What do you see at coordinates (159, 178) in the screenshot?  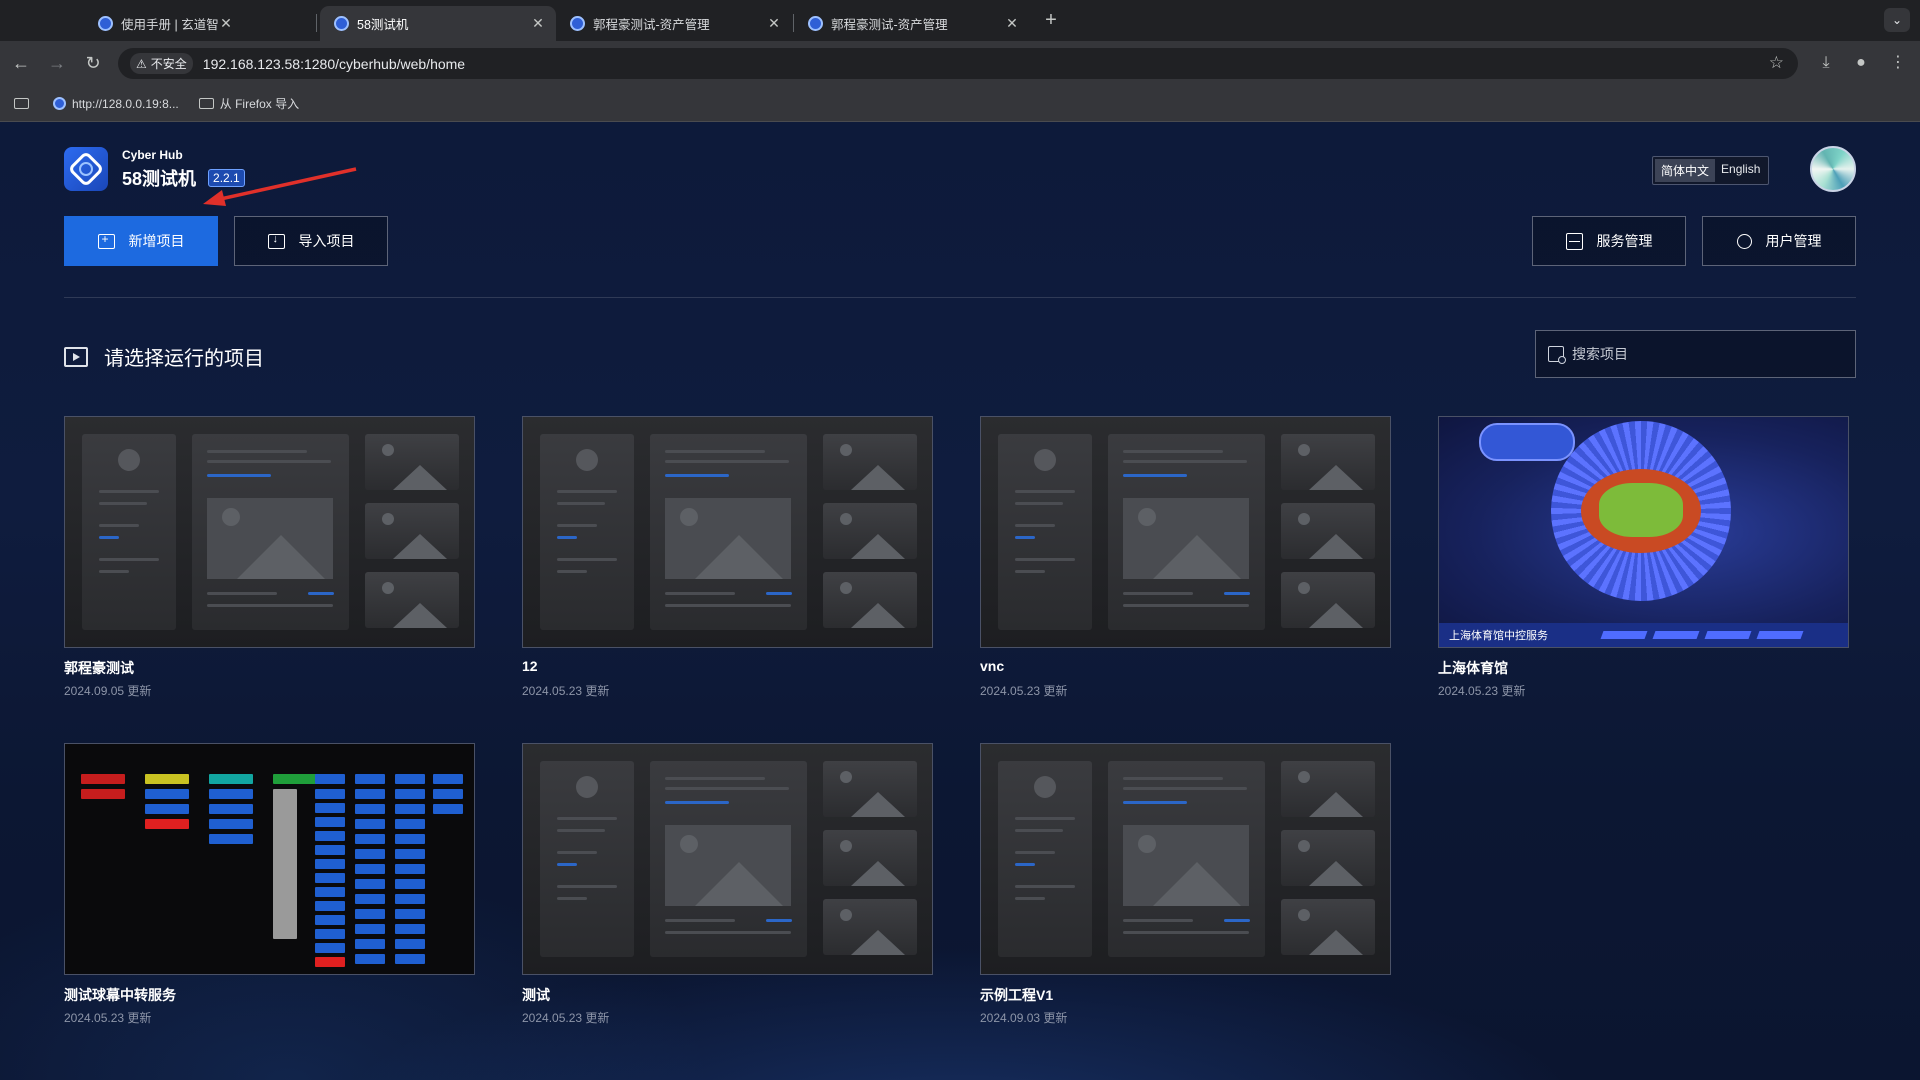 I see `brand-title: 58测试机` at bounding box center [159, 178].